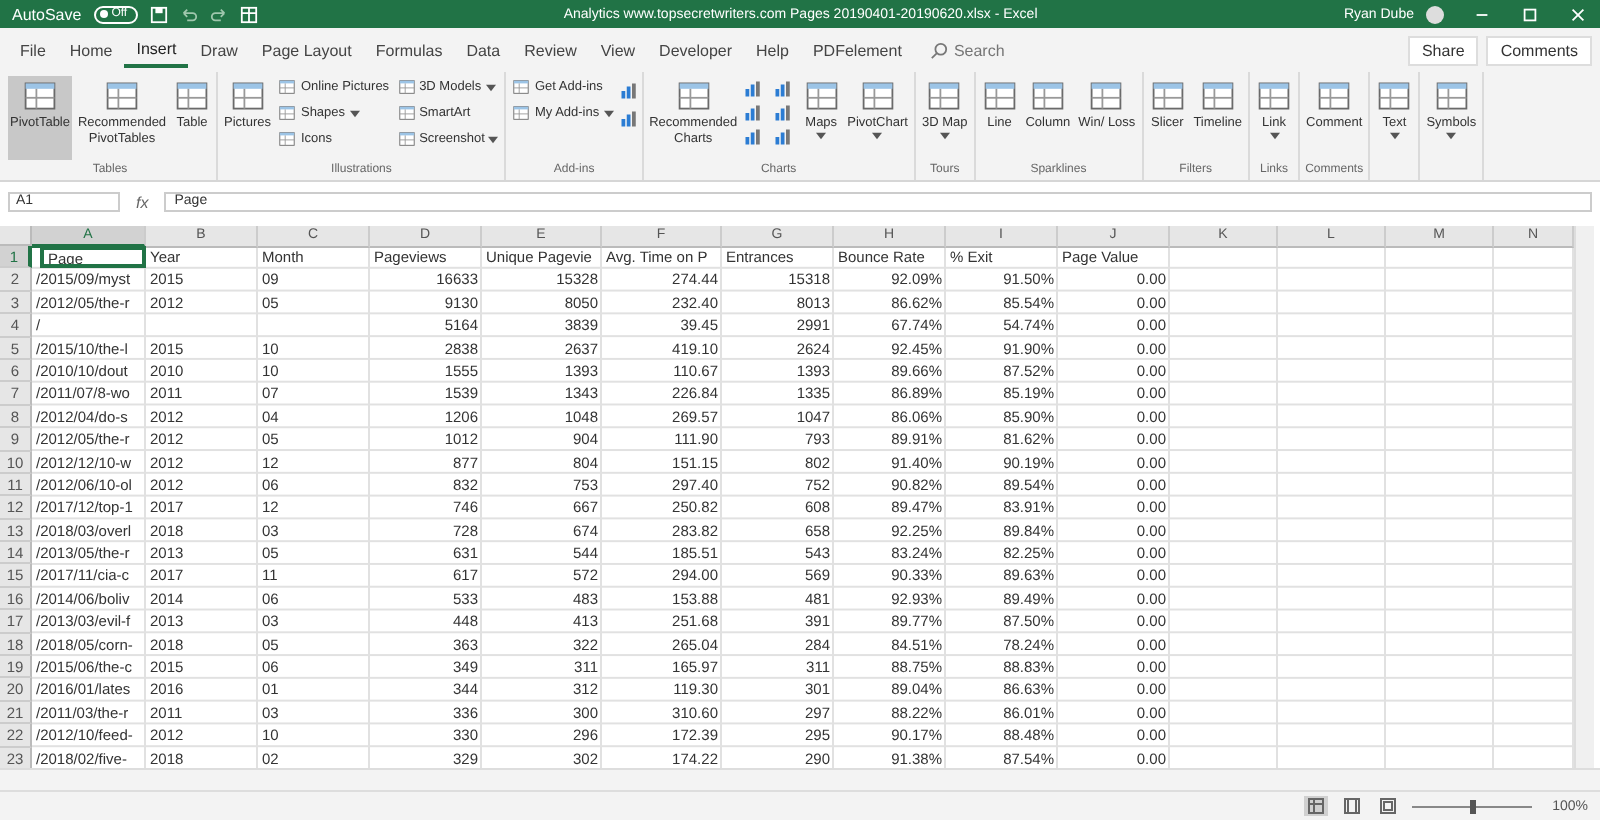 This screenshot has width=1600, height=820. What do you see at coordinates (938, 50) in the screenshot?
I see `search-icon` at bounding box center [938, 50].